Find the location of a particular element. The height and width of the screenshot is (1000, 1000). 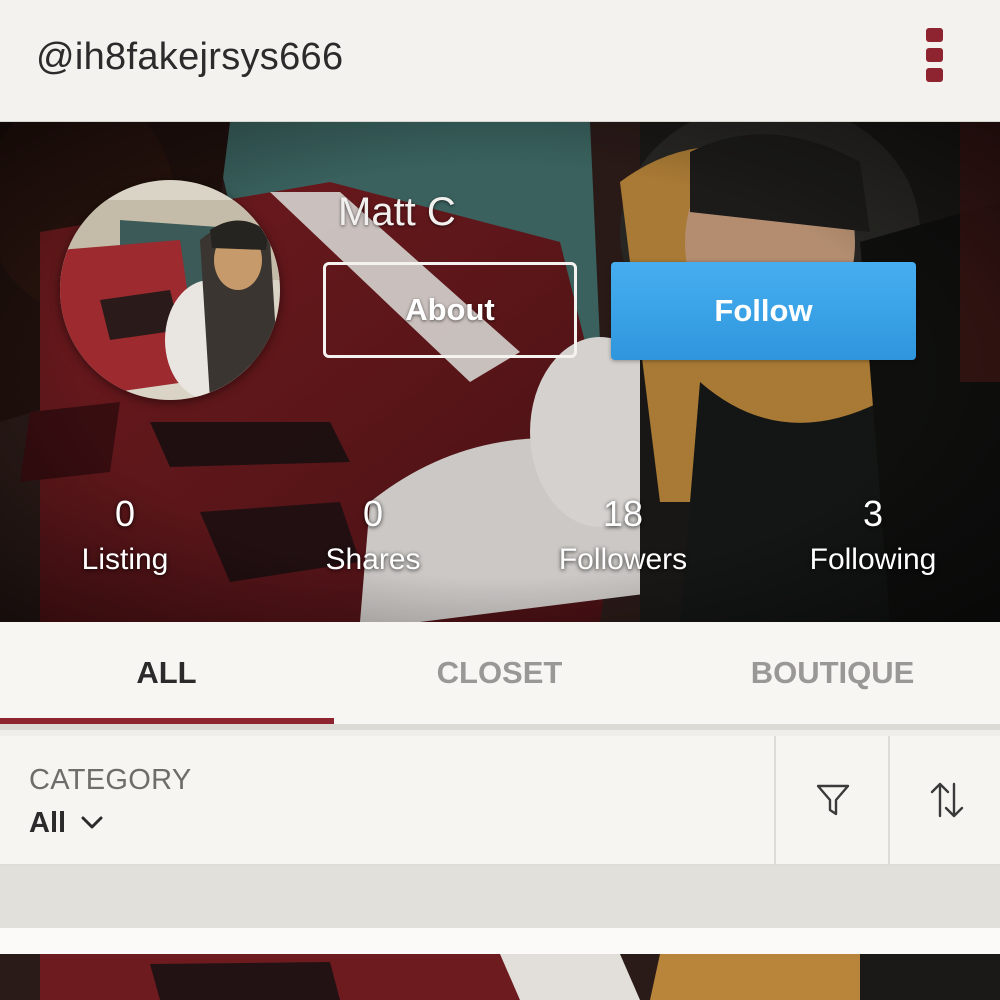

listing-preview-image is located at coordinates (500, 977).